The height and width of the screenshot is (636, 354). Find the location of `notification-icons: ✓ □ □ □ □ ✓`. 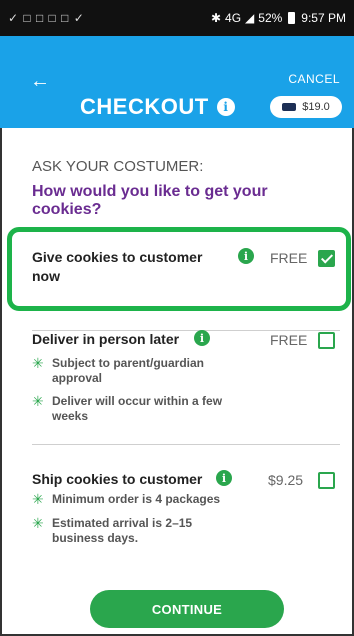

notification-icons: ✓ □ □ □ □ ✓ is located at coordinates (46, 18).